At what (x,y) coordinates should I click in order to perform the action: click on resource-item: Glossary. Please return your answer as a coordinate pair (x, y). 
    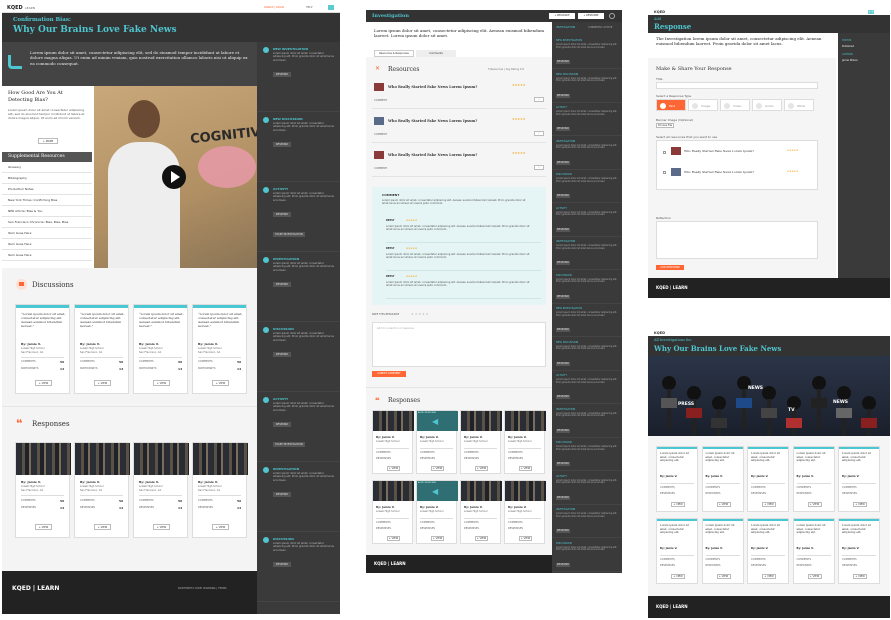
    Looking at the image, I should click on (47, 167).